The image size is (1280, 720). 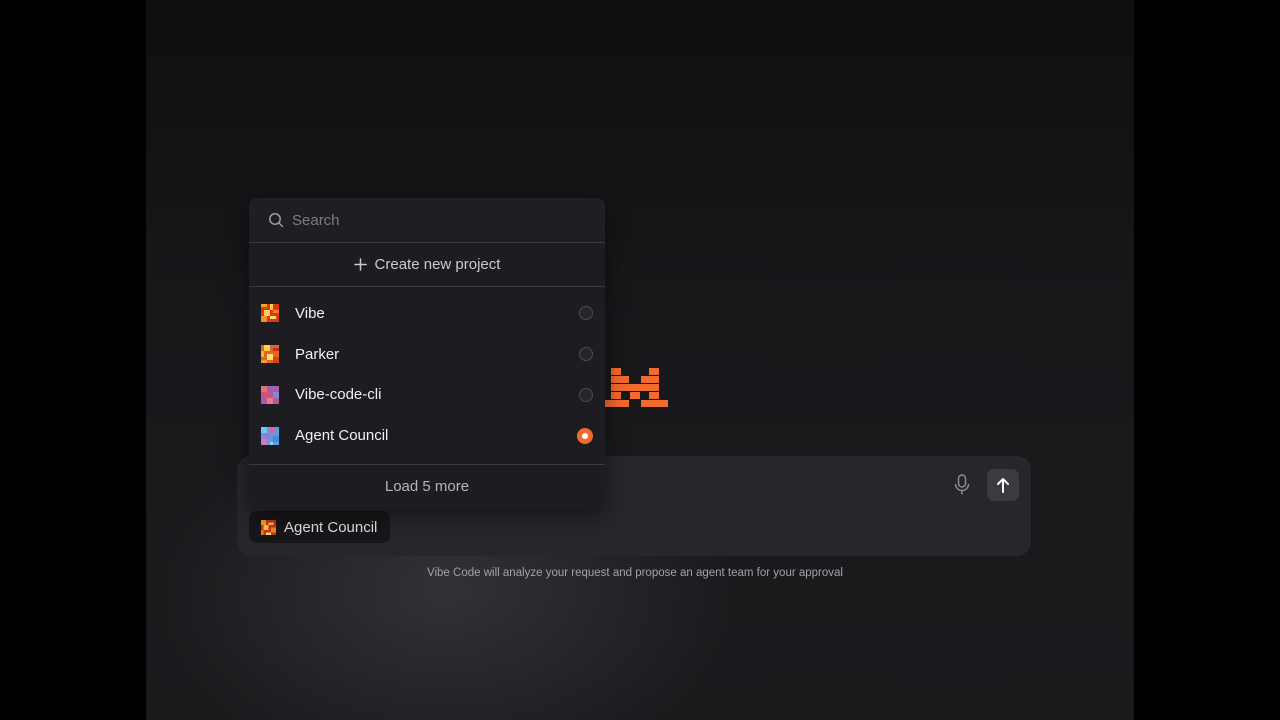 I want to click on project-item: Parker, so click(x=427, y=354).